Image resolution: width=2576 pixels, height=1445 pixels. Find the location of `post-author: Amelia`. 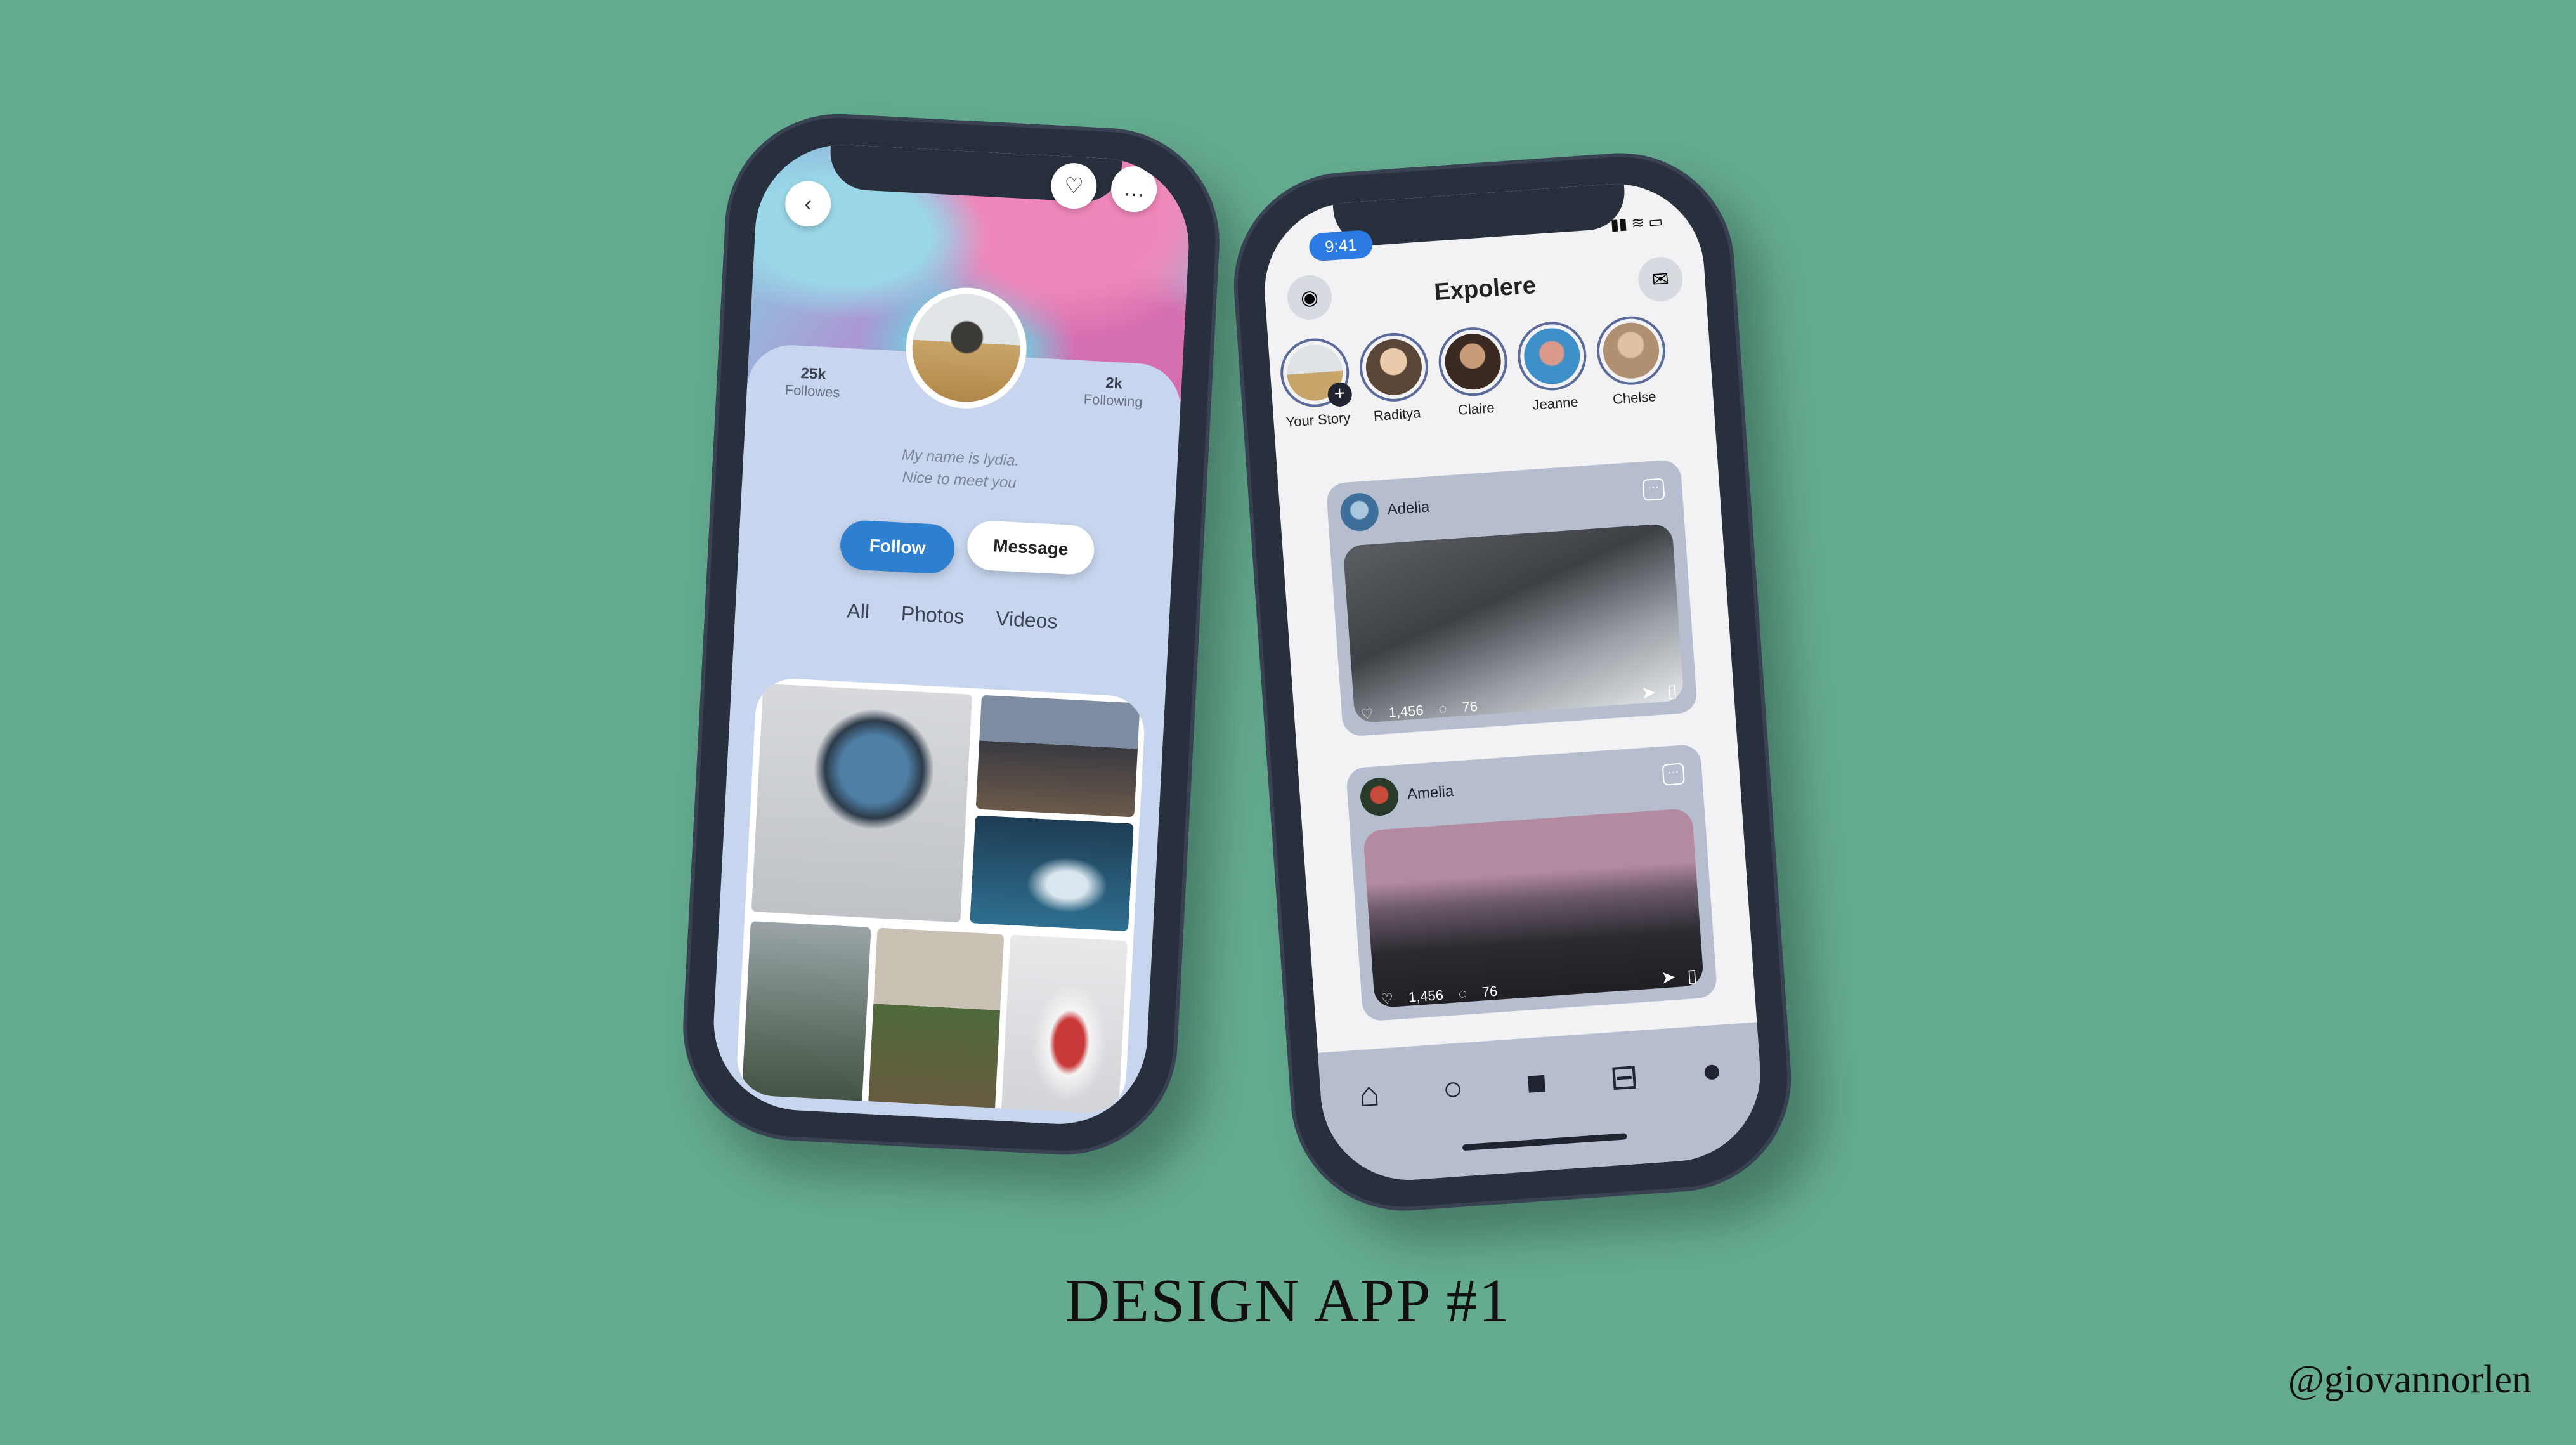

post-author: Amelia is located at coordinates (1430, 794).